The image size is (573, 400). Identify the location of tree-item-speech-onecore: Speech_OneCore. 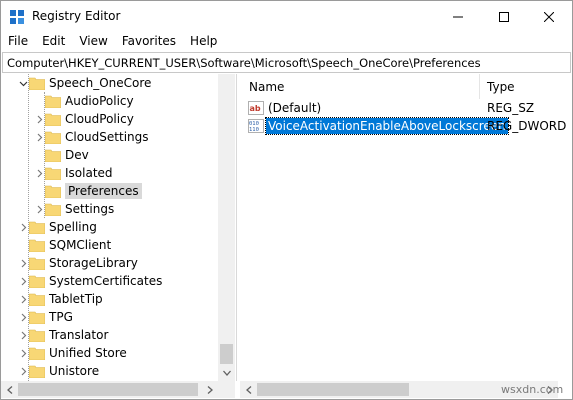
(85, 83).